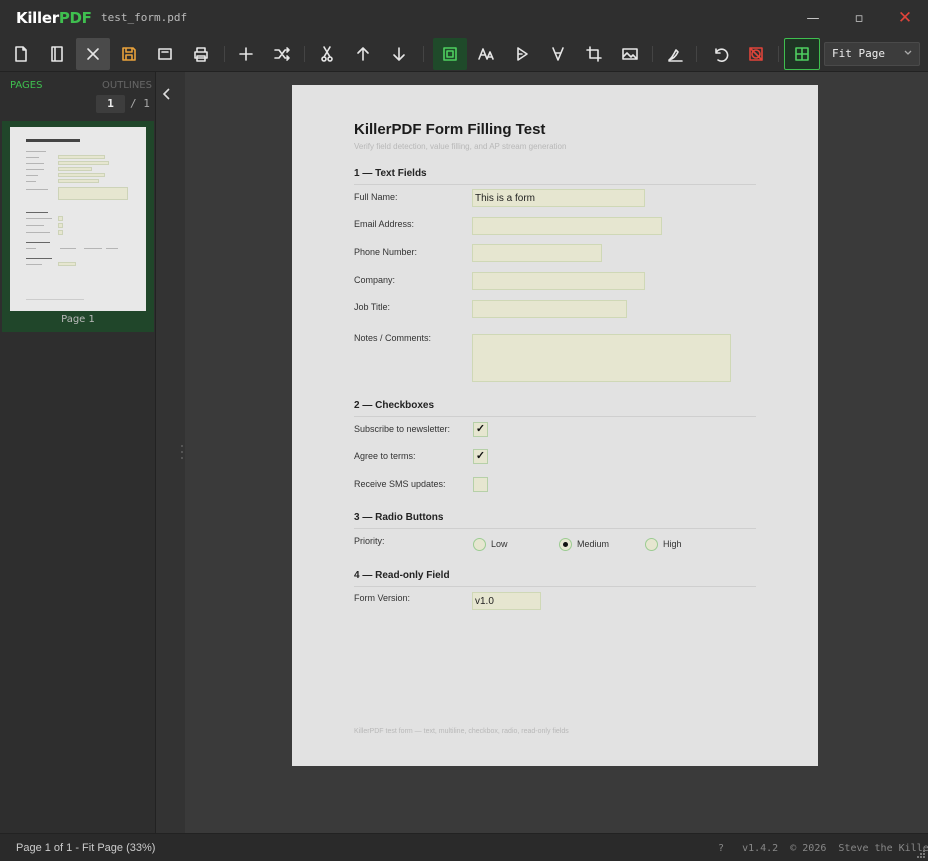 The image size is (928, 861). Describe the element at coordinates (386, 252) in the screenshot. I see `field-label: Phone Number:` at that location.